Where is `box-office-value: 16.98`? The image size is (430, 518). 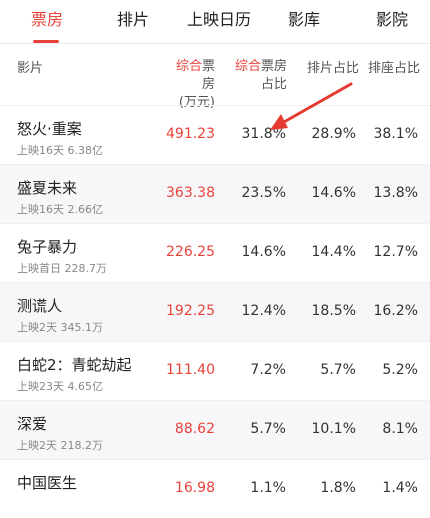
box-office-value: 16.98 is located at coordinates (194, 488).